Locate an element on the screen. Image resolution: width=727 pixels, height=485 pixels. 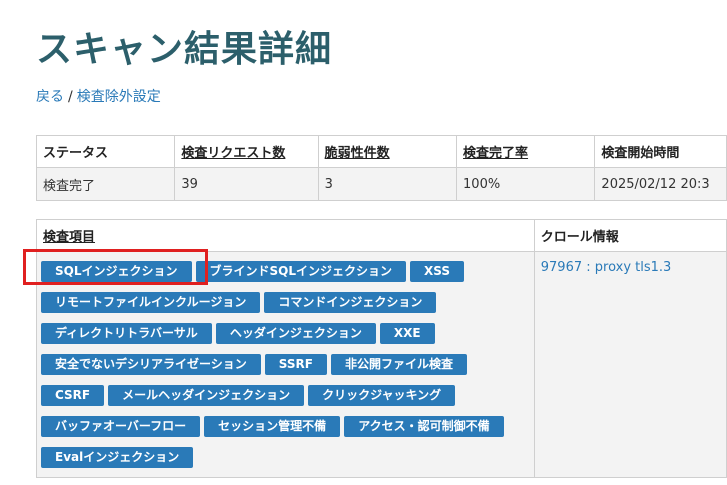
status-value: 検査完了 is located at coordinates (105, 184).